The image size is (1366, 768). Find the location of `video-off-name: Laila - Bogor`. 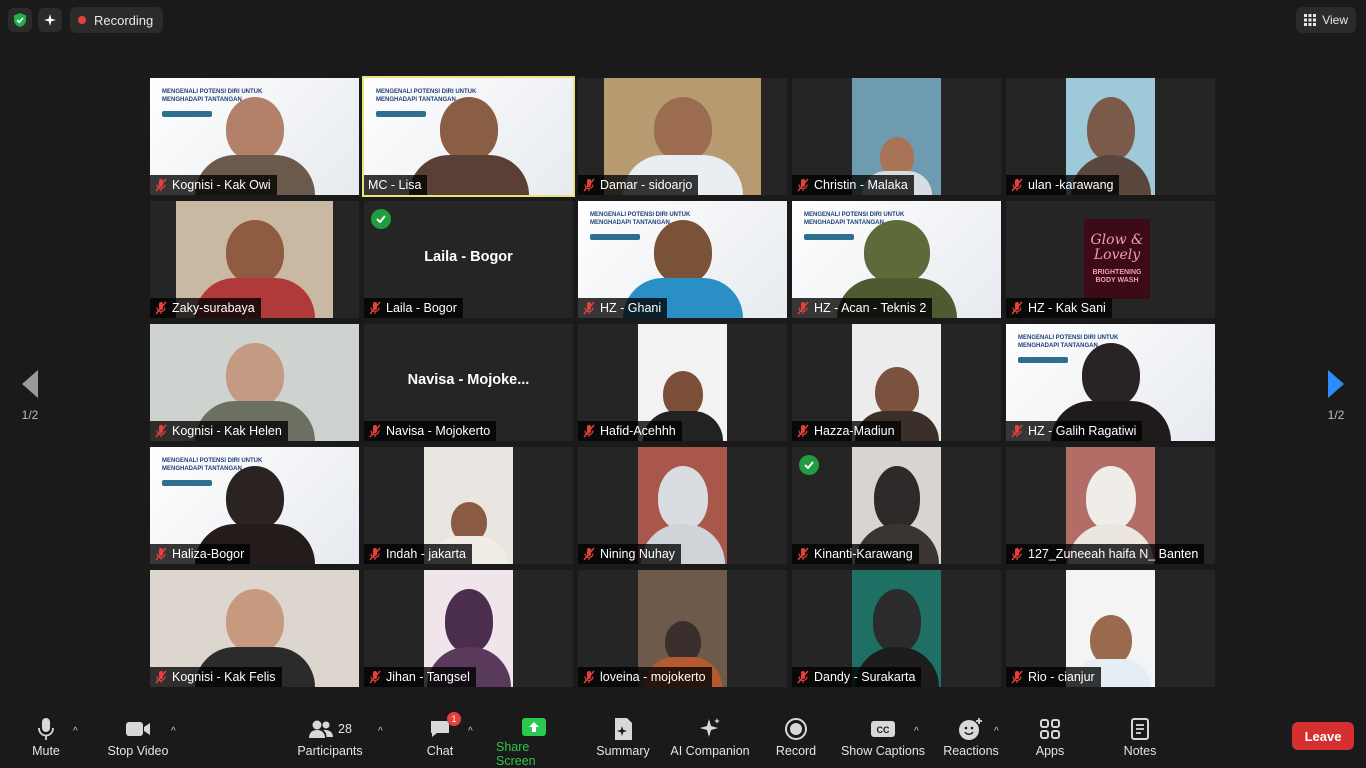

video-off-name: Laila - Bogor is located at coordinates (468, 257).